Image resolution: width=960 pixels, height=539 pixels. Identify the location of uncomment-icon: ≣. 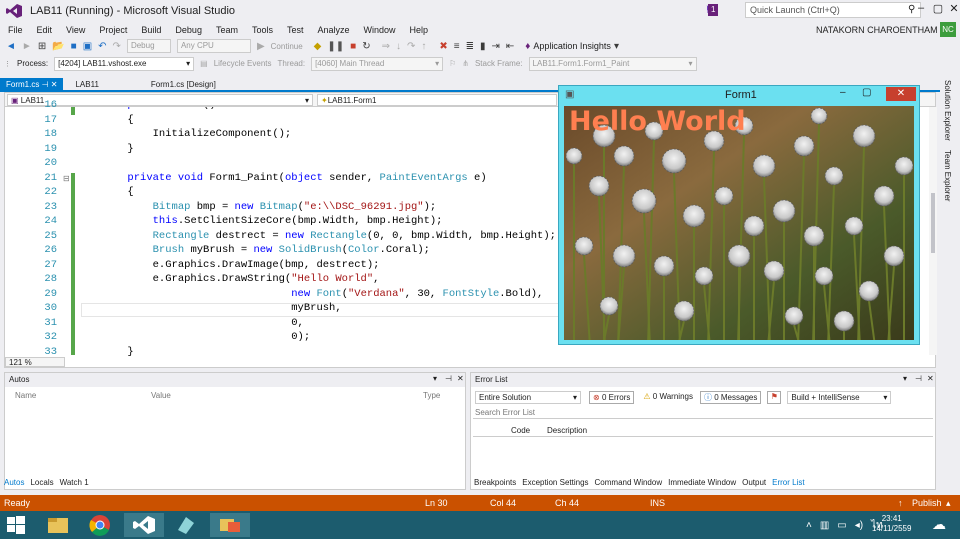
(470, 46).